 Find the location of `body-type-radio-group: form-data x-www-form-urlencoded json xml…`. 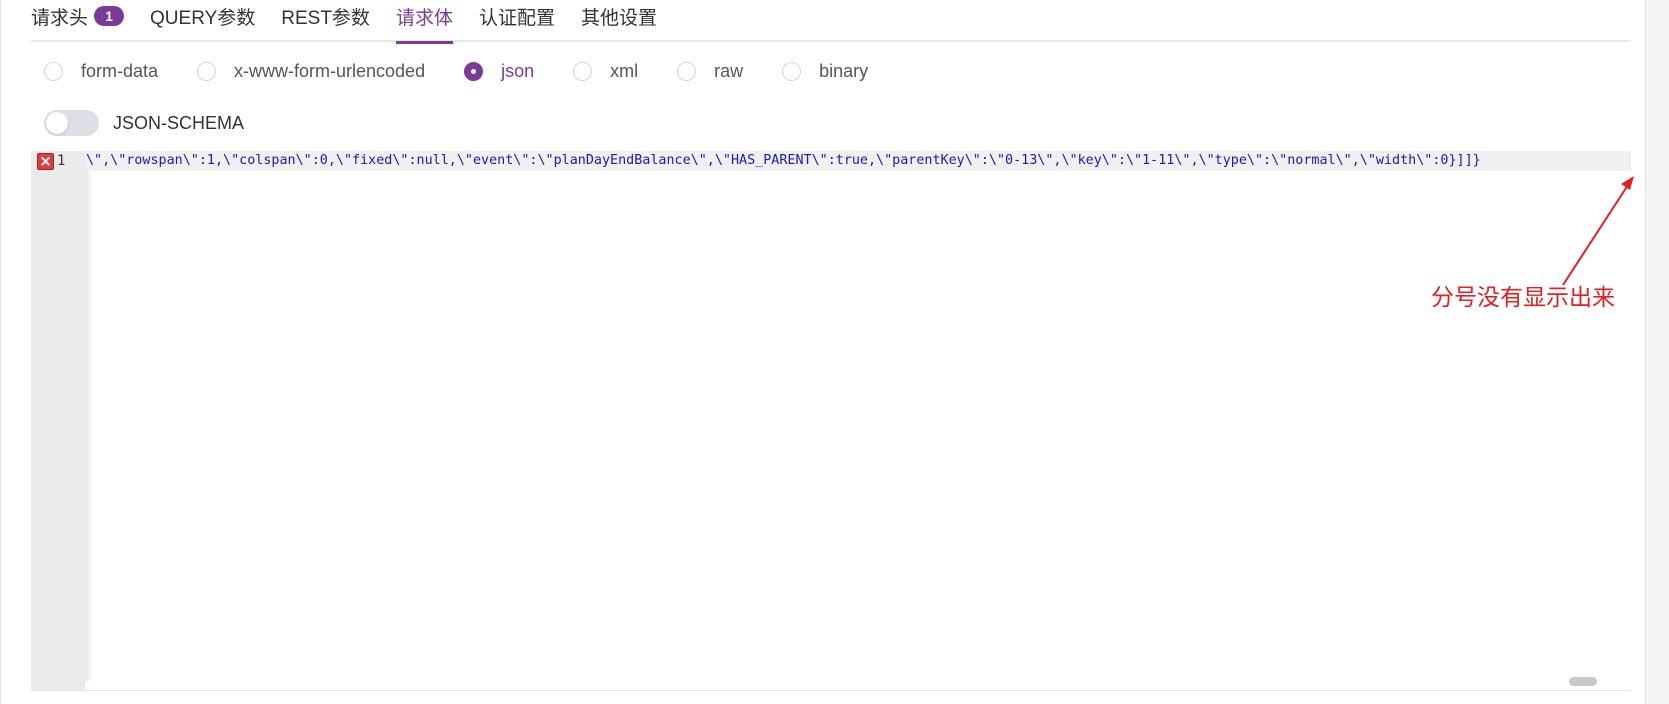

body-type-radio-group: form-data x-www-form-urlencoded json xml… is located at coordinates (475, 71).